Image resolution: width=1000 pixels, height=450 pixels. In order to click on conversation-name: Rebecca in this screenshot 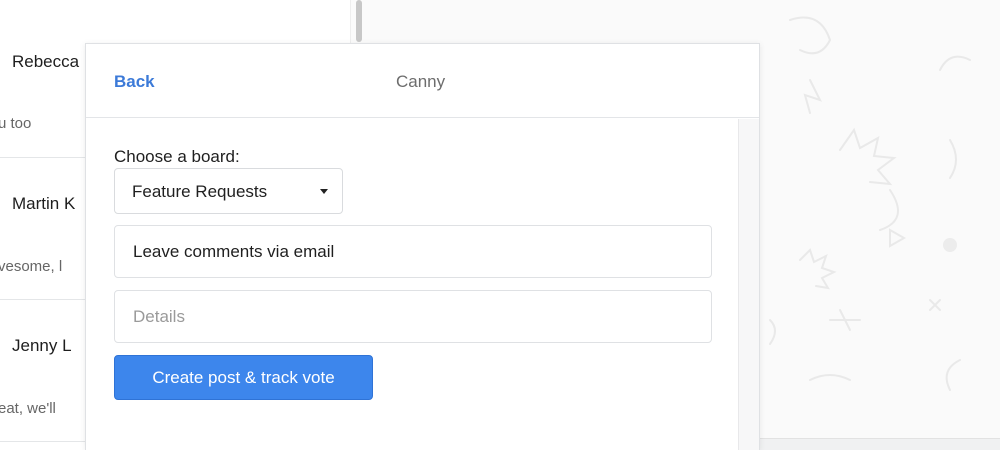, I will do `click(46, 61)`.